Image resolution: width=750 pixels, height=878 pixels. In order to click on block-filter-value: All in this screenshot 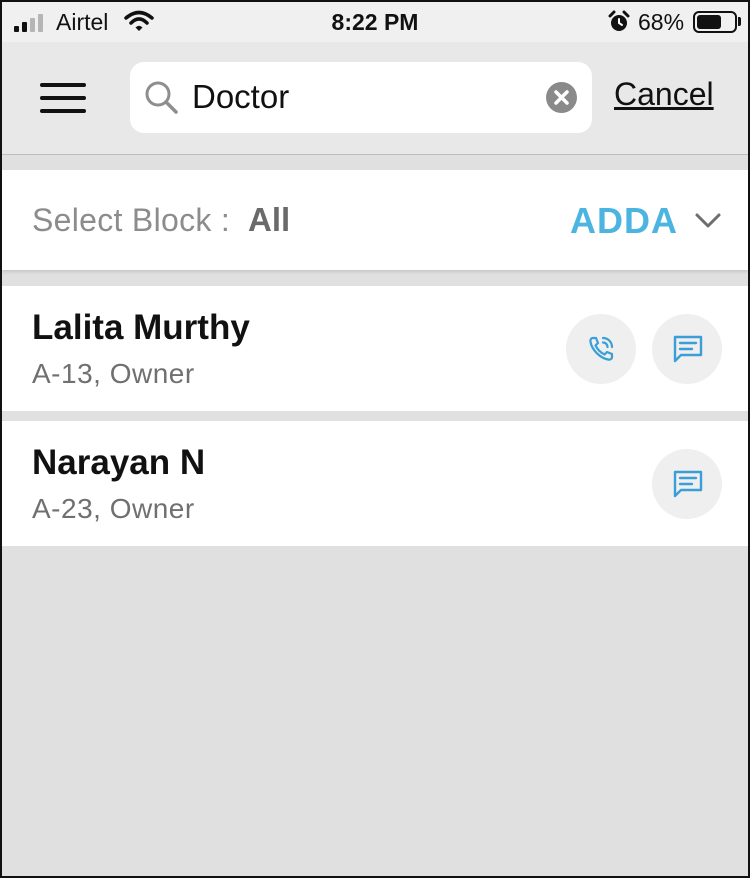, I will do `click(269, 220)`.